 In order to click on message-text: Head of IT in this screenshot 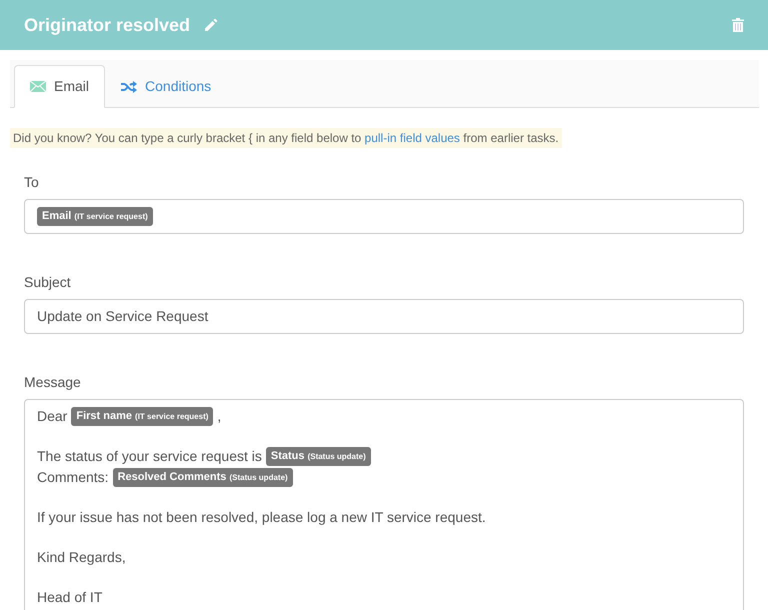, I will do `click(69, 597)`.